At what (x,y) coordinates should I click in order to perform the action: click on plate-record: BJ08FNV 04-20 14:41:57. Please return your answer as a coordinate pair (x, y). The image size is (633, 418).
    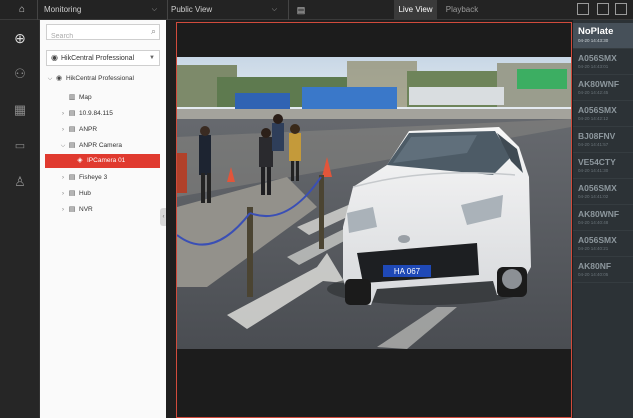
    Looking at the image, I should click on (603, 140).